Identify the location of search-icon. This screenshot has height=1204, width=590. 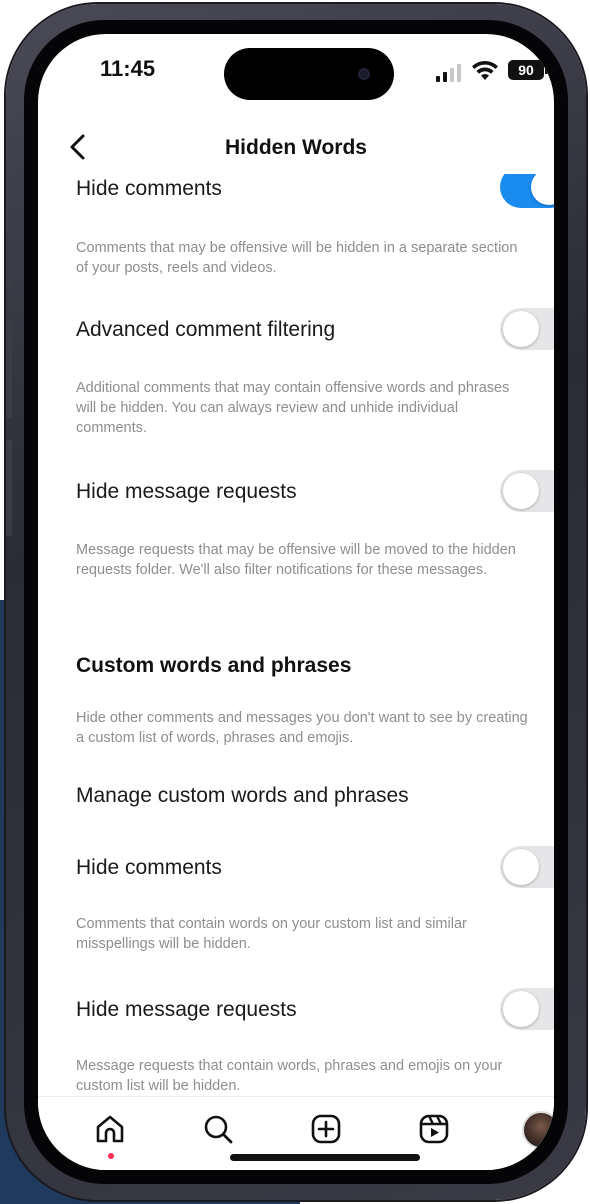
(218, 1129).